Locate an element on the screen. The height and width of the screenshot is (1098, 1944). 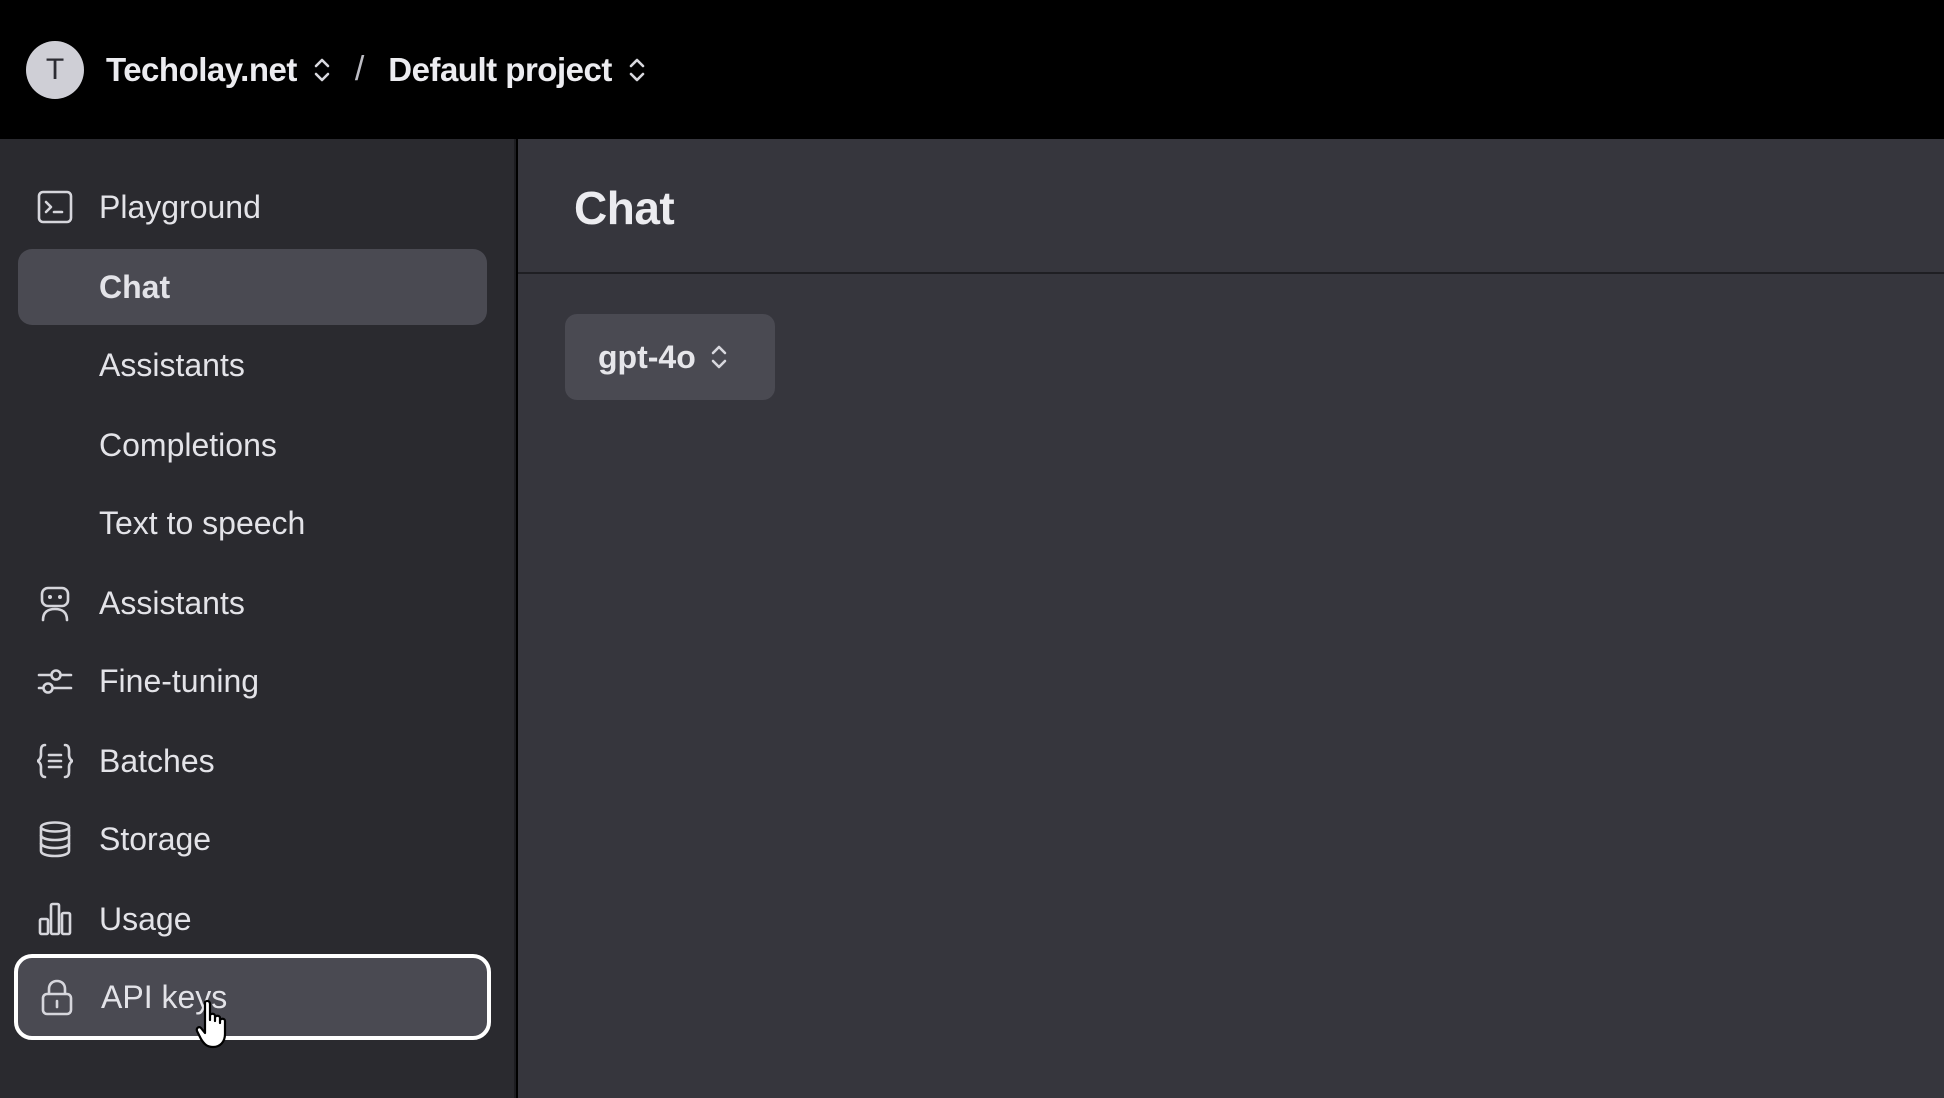
sidebar-item-label: Playground is located at coordinates (180, 206).